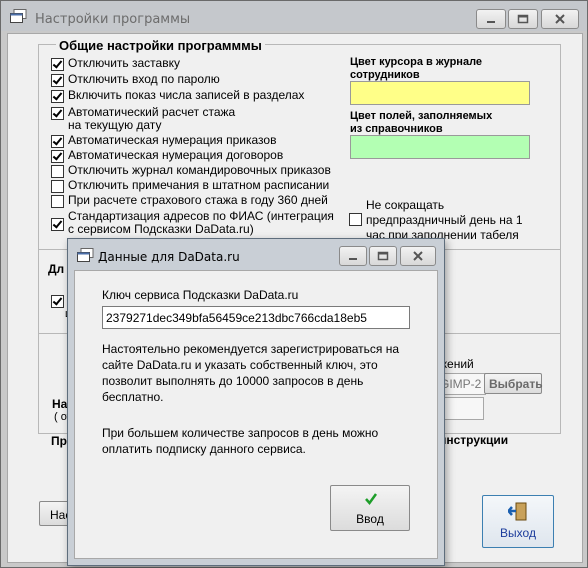 This screenshot has height=568, width=588. What do you see at coordinates (256, 254) in the screenshot?
I see `dialog-titlebar: Данные для DaData.ru` at bounding box center [256, 254].